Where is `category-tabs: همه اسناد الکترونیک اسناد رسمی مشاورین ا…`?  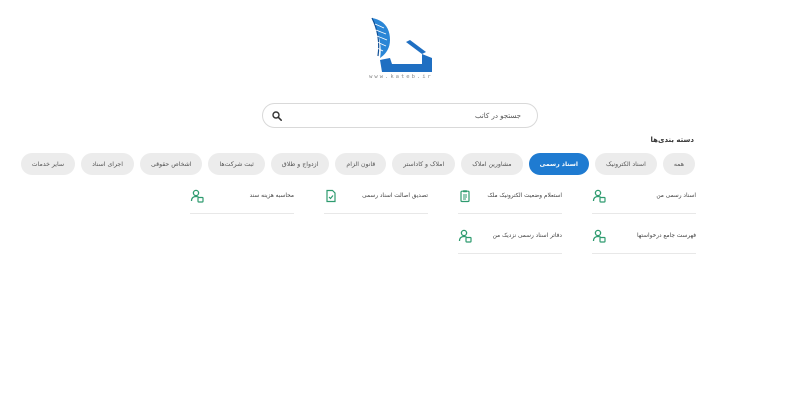 category-tabs: همه اسناد الکترونیک اسناد رسمی مشاورین ا… is located at coordinates (357, 164).